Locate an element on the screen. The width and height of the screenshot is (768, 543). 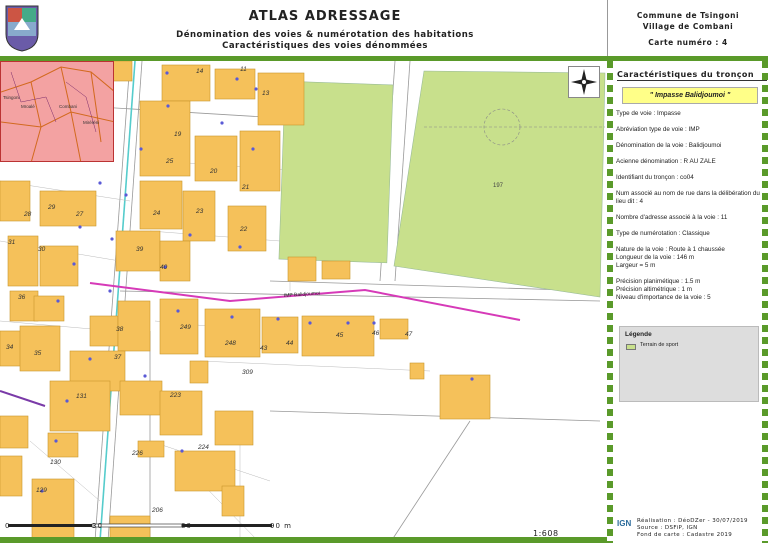
locator-inset: Tsingoni Mroalé Combani Miréréni is located at coordinates (57, 111).